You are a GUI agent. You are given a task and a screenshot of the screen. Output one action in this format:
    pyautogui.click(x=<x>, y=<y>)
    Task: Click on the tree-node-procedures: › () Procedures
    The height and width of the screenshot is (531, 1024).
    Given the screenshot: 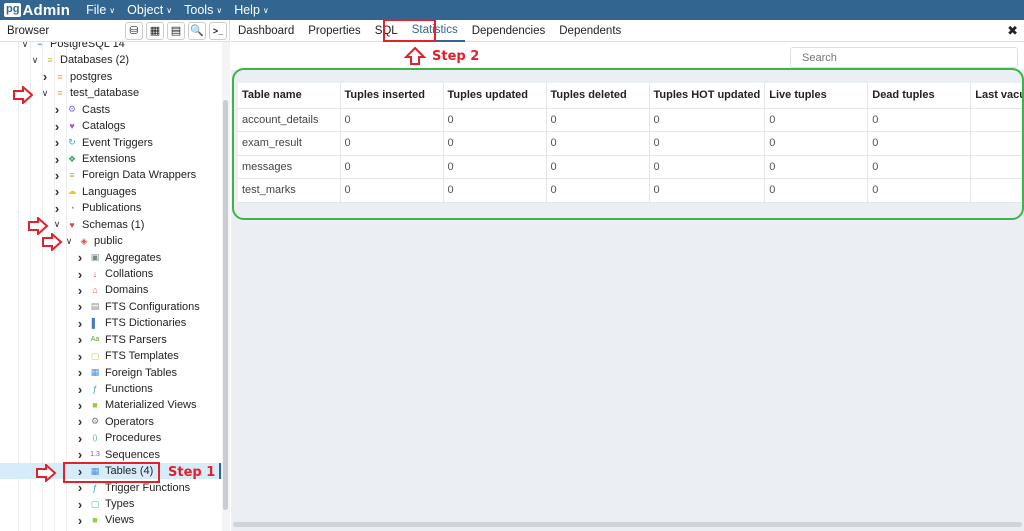 What is the action you would take?
    pyautogui.click(x=111, y=438)
    